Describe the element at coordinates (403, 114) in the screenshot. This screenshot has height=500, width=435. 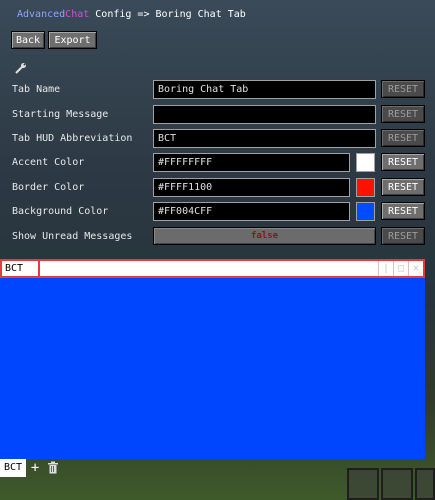
I see `reset-starting-message-button: RESET` at that location.